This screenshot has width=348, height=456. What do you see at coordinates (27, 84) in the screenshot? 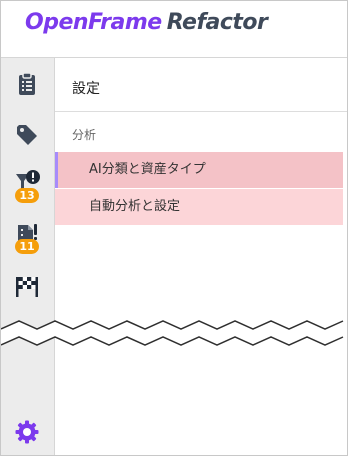
I see `clipboard-list-icon` at bounding box center [27, 84].